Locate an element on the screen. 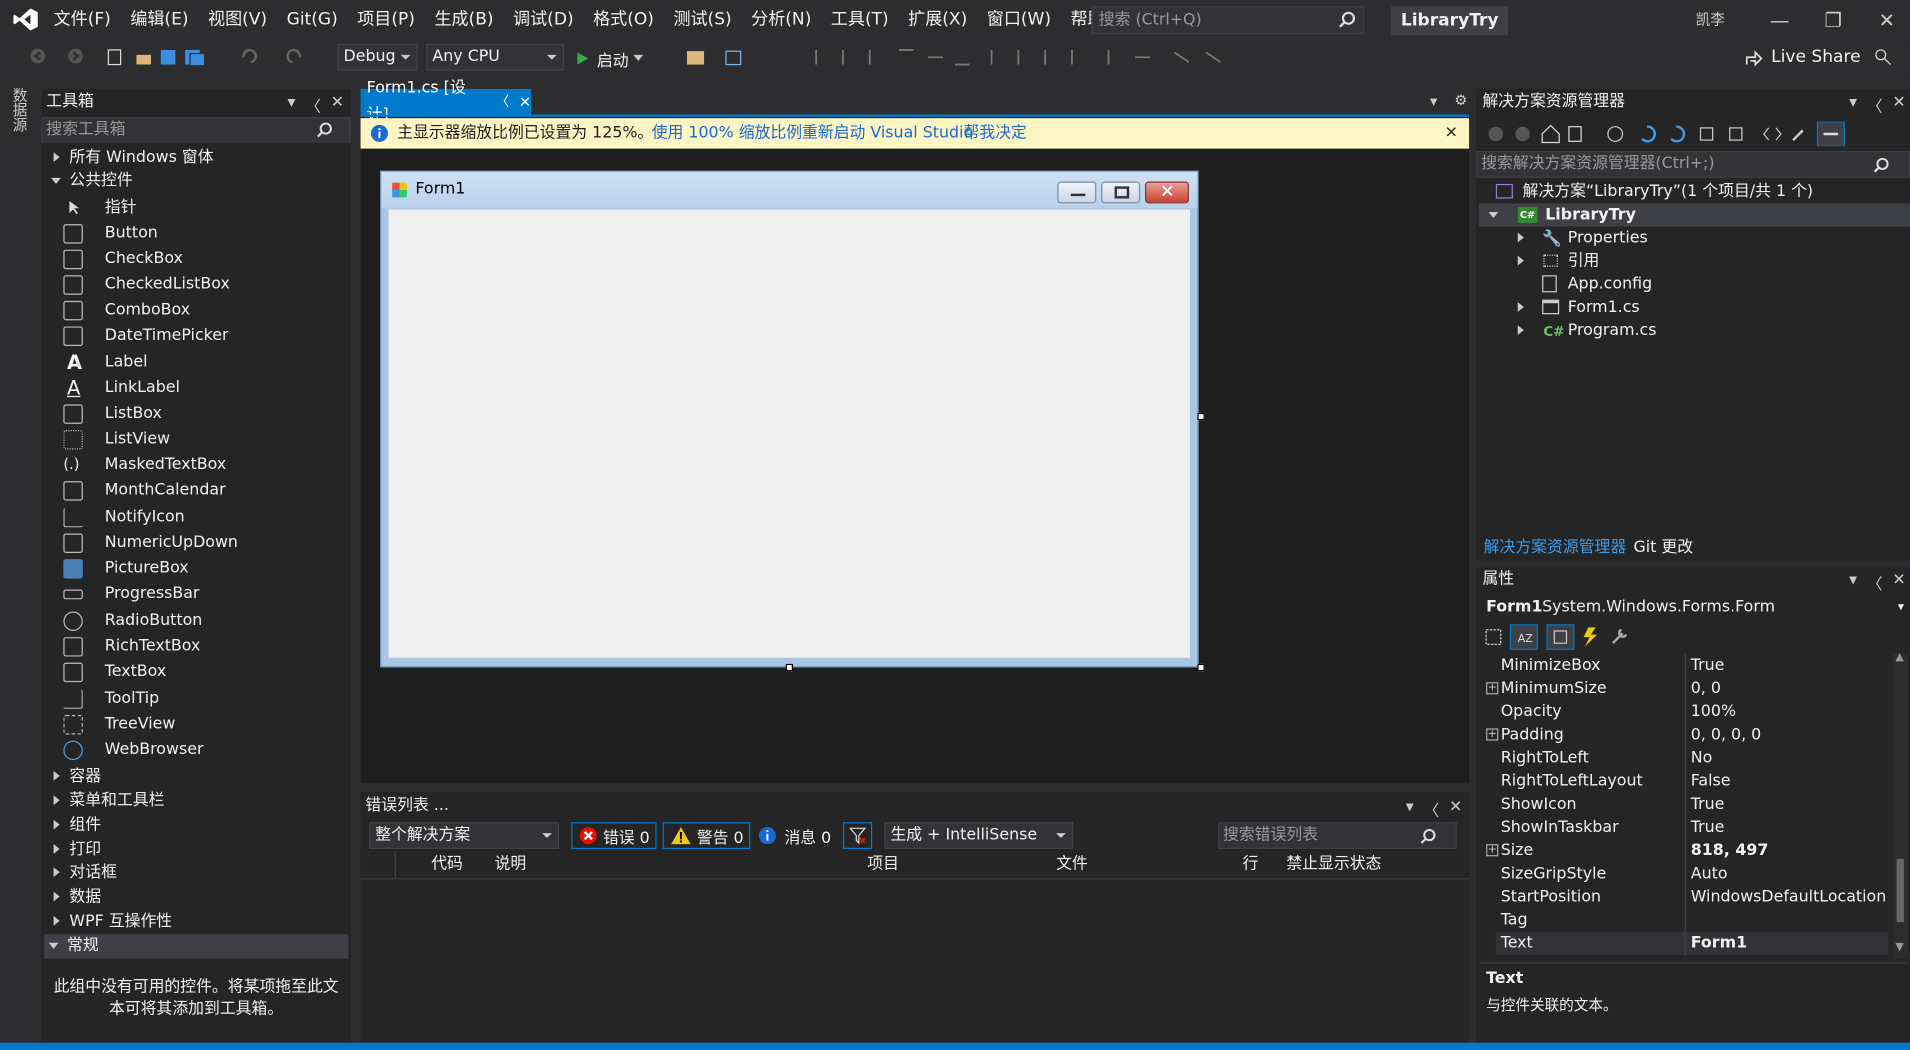  tab-form1-designer: Form1.cs [设计] 〈 ✕ is located at coordinates (446, 101).